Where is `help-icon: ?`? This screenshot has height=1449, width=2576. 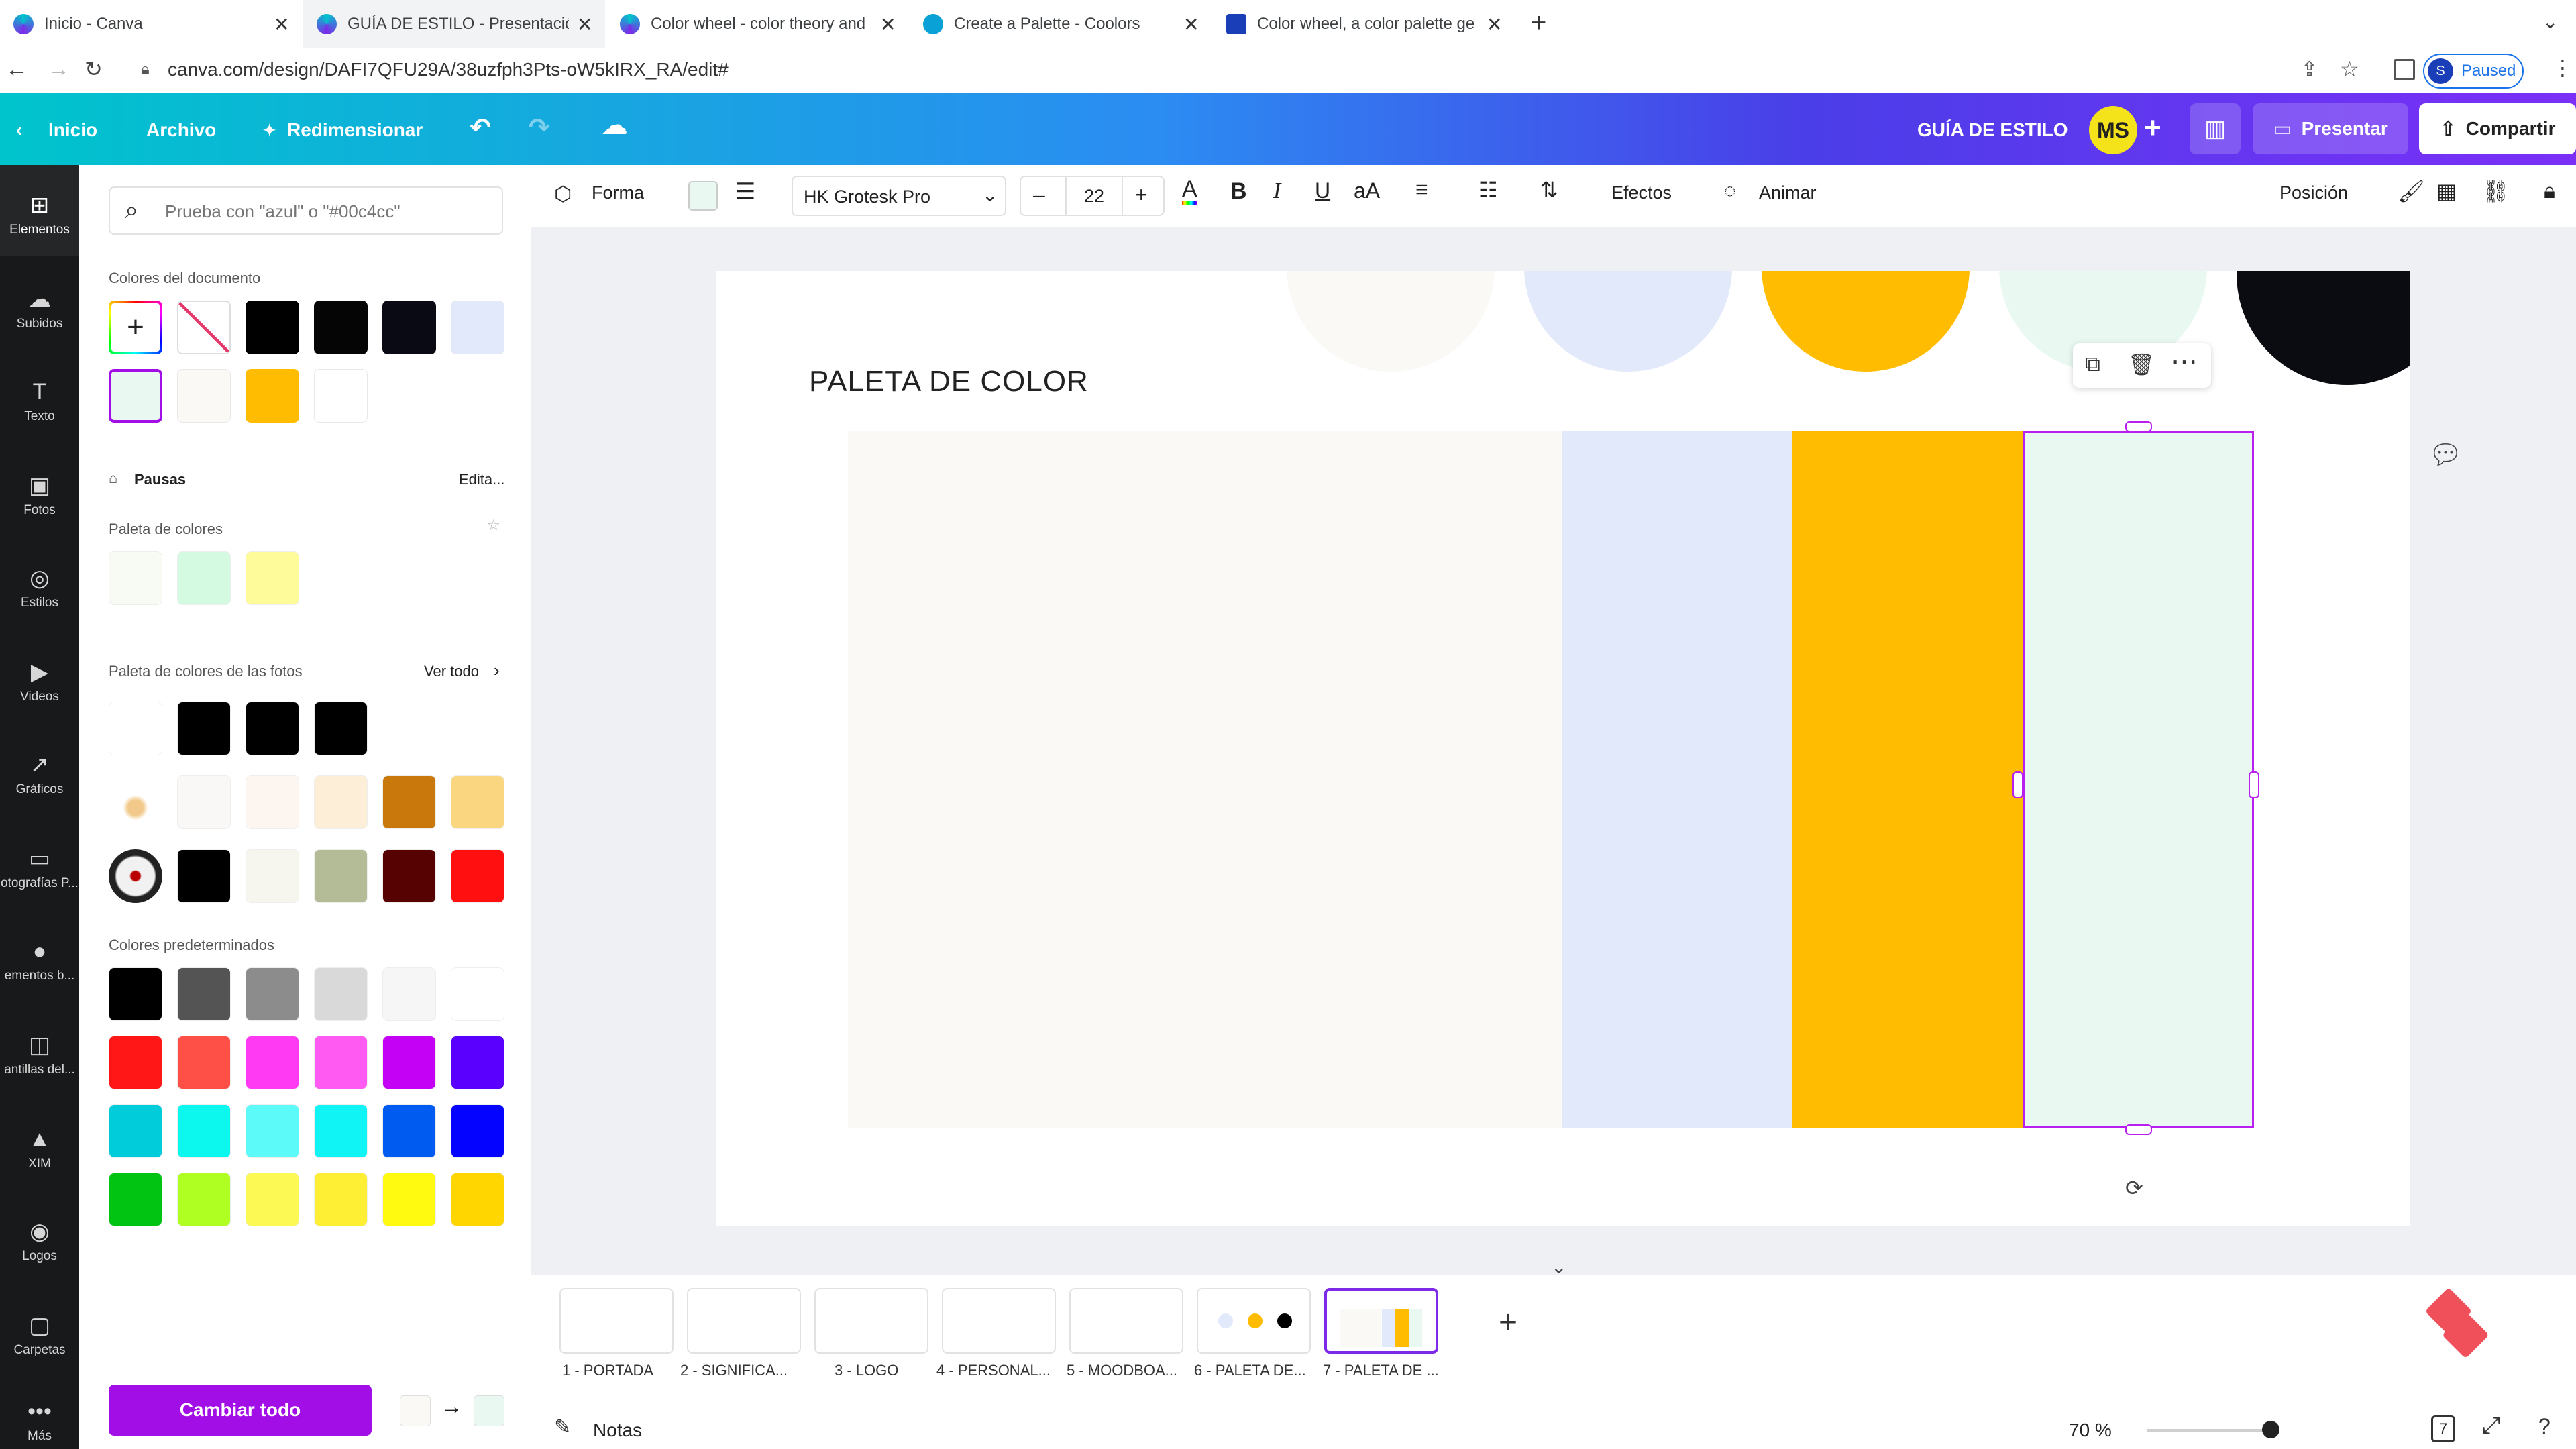 help-icon: ? is located at coordinates (2544, 1426).